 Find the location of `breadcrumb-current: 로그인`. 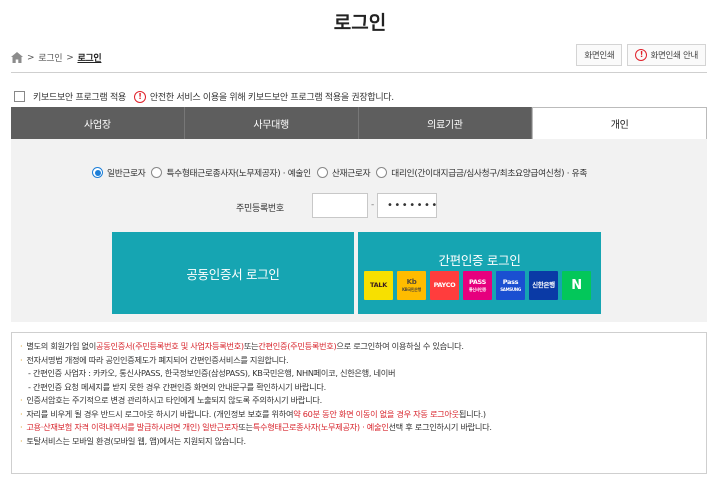

breadcrumb-current: 로그인 is located at coordinates (89, 59).